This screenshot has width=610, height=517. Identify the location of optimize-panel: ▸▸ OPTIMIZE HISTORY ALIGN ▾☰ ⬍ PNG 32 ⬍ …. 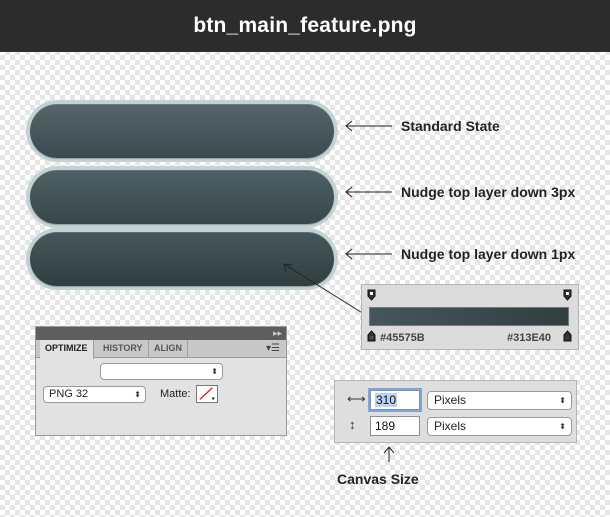
(161, 381).